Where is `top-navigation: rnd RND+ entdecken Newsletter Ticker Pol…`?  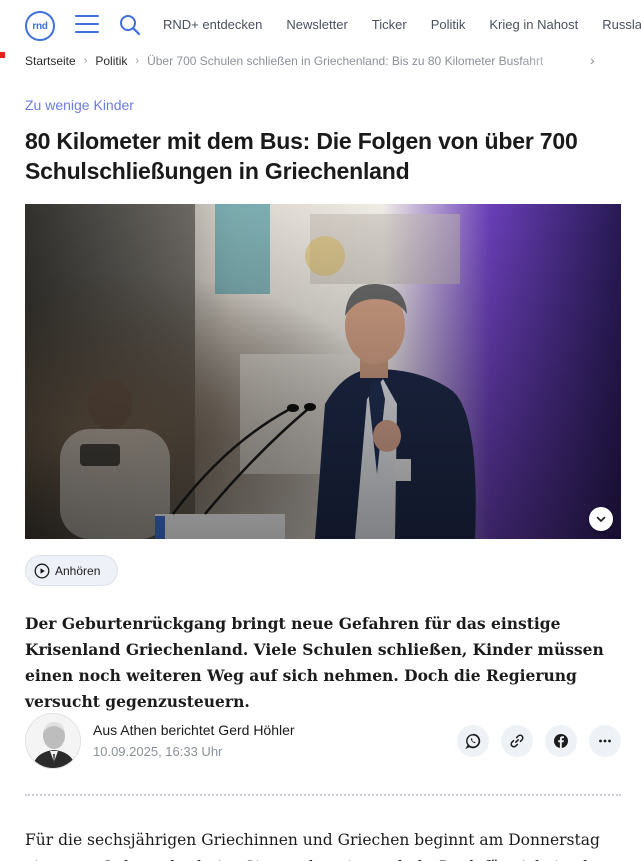
top-navigation: rnd RND+ entdecken Newsletter Ticker Pol… is located at coordinates (320, 26).